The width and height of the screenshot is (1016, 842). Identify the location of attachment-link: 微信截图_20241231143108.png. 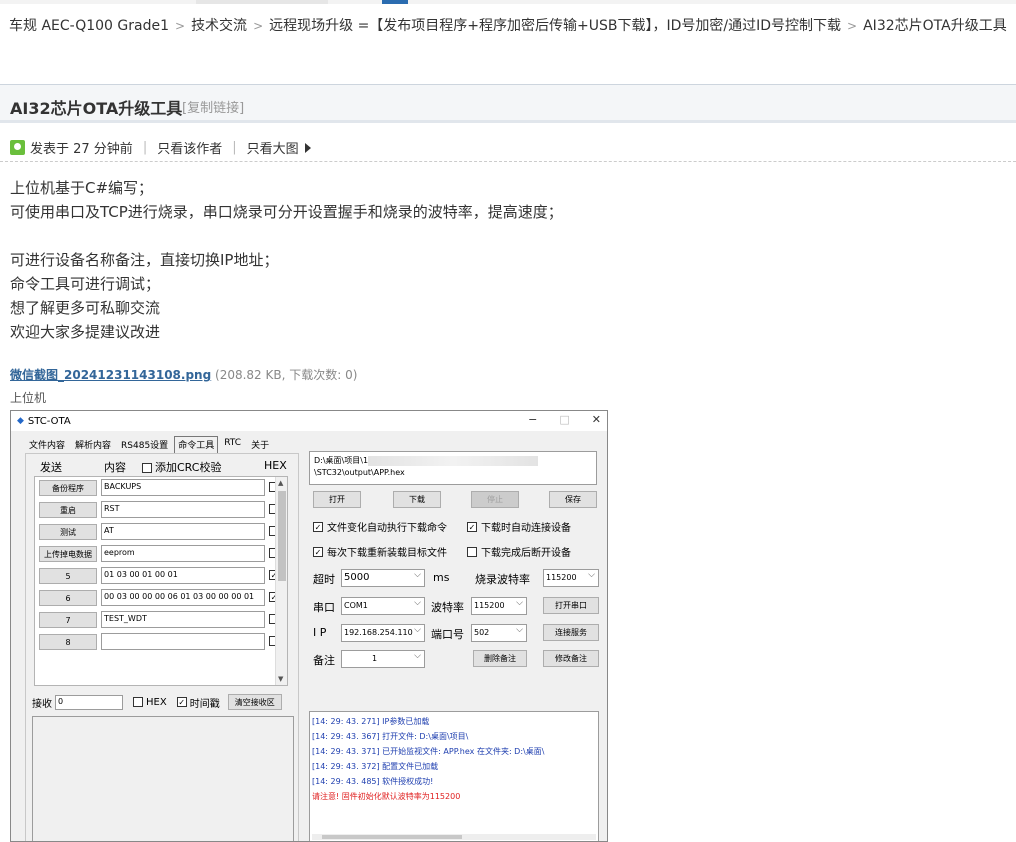
(110, 375).